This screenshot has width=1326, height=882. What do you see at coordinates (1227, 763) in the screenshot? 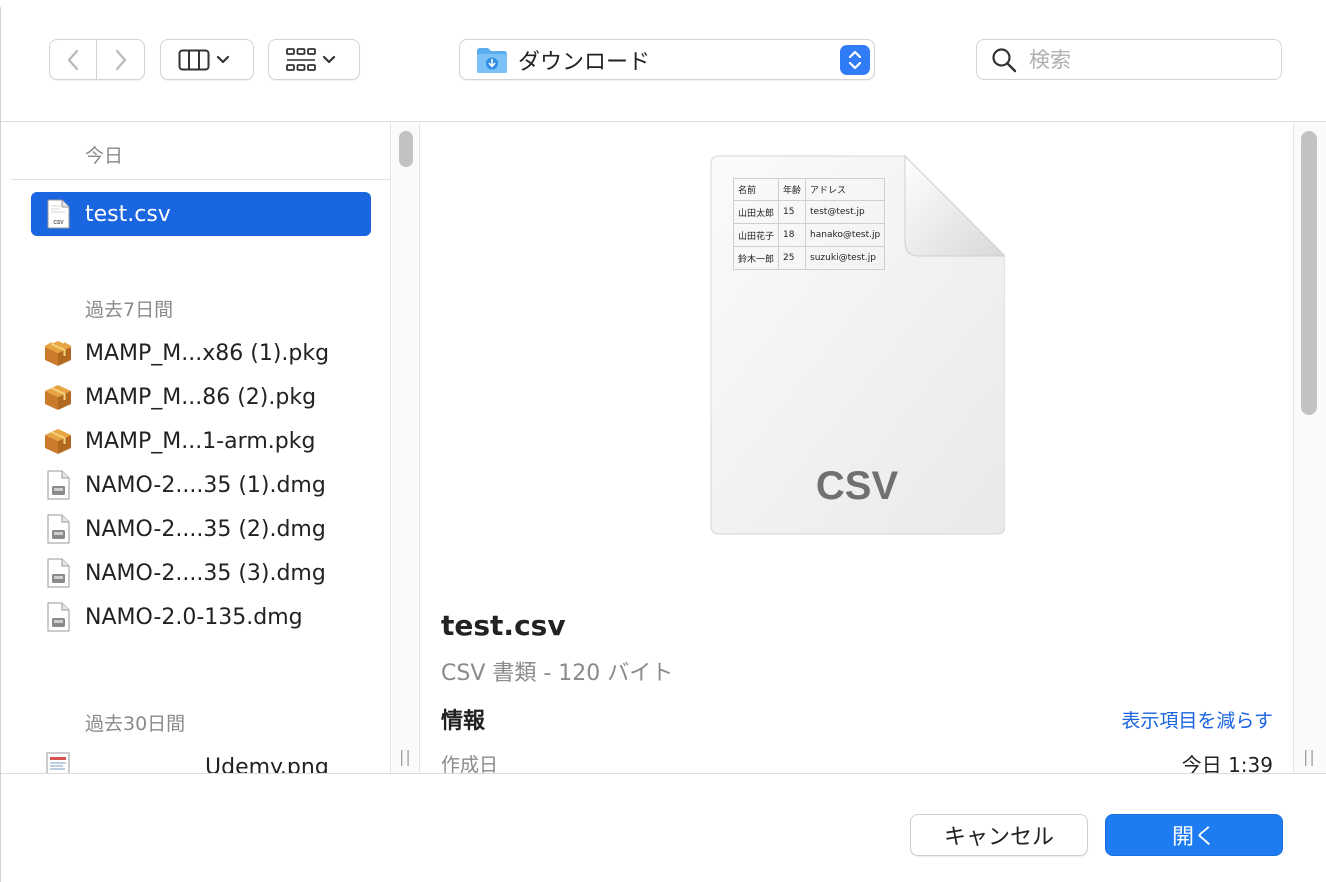
I see `info-created-value: 今日 1:39` at bounding box center [1227, 763].